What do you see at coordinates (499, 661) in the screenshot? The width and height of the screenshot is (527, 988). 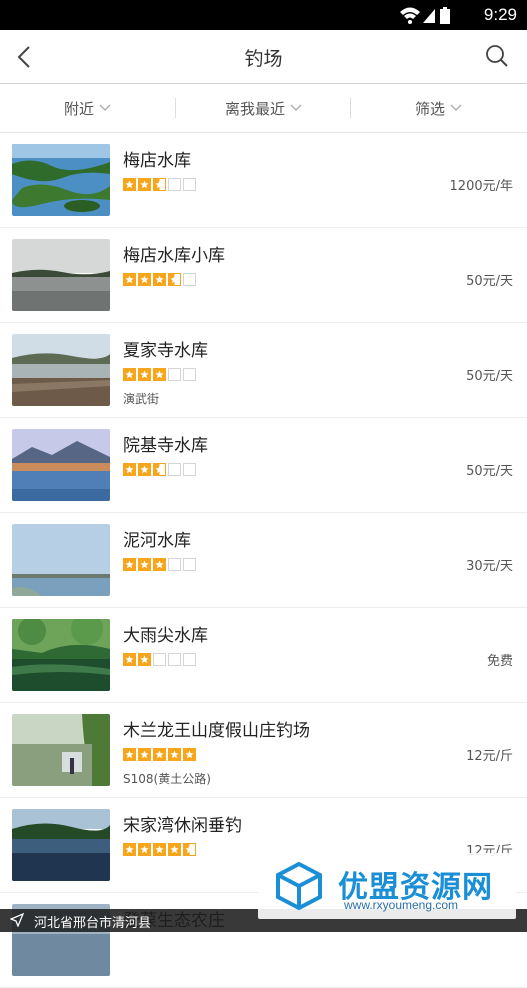 I see `spot-price: 免费` at bounding box center [499, 661].